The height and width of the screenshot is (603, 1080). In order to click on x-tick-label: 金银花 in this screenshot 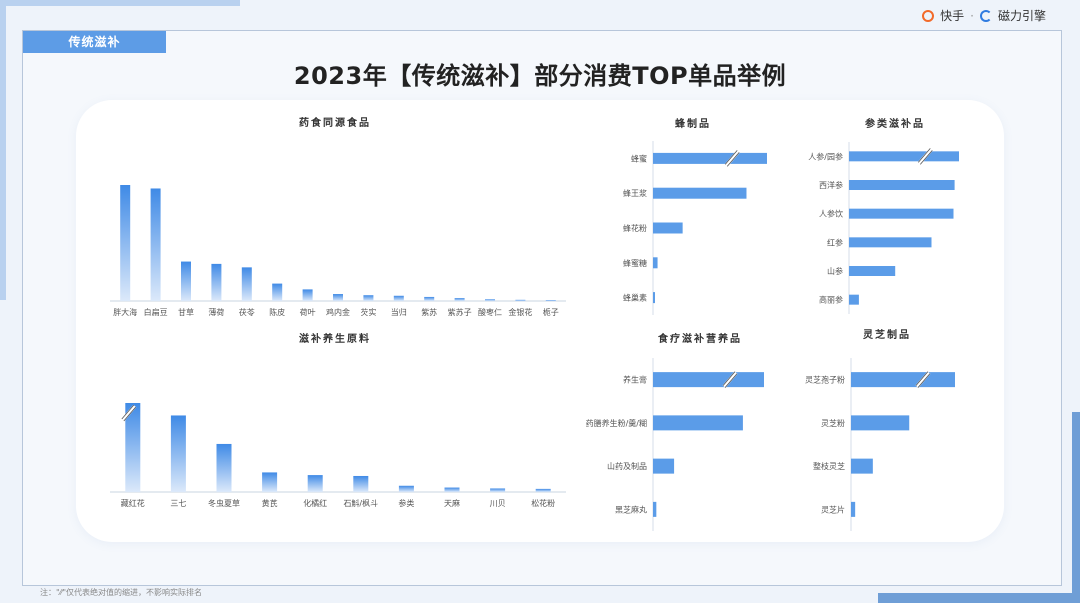, I will do `click(520, 312)`.